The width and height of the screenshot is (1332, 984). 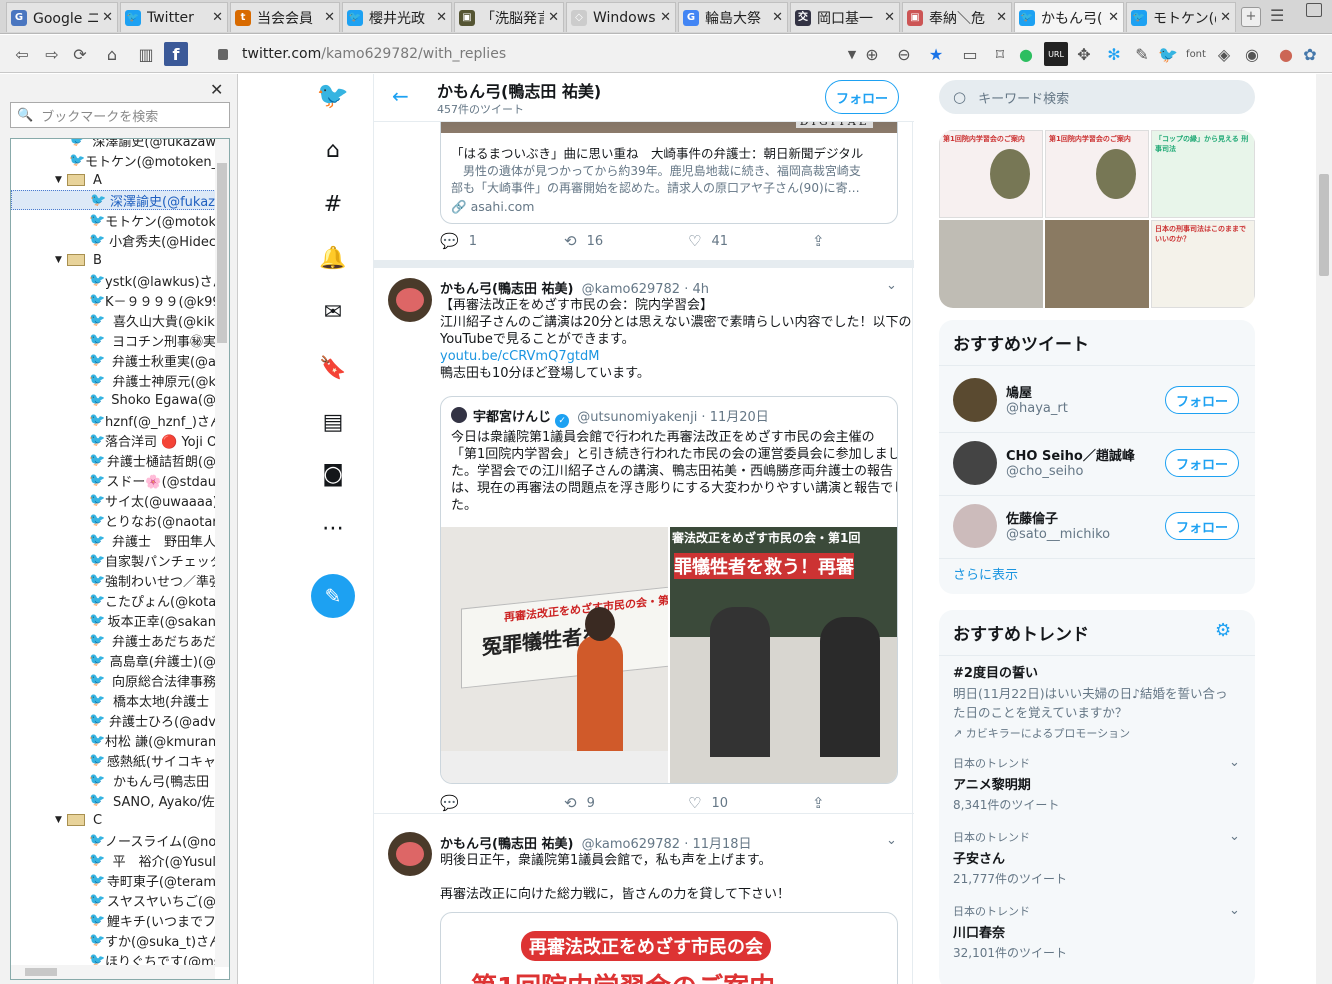 What do you see at coordinates (113, 380) in the screenshot?
I see `bookmark-item: 🐦 弁護士神原元(@k` at bounding box center [113, 380].